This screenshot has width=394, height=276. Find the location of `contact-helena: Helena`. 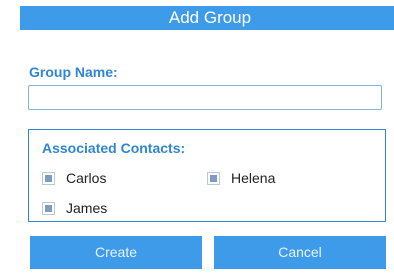

contact-helena: Helena is located at coordinates (241, 178).